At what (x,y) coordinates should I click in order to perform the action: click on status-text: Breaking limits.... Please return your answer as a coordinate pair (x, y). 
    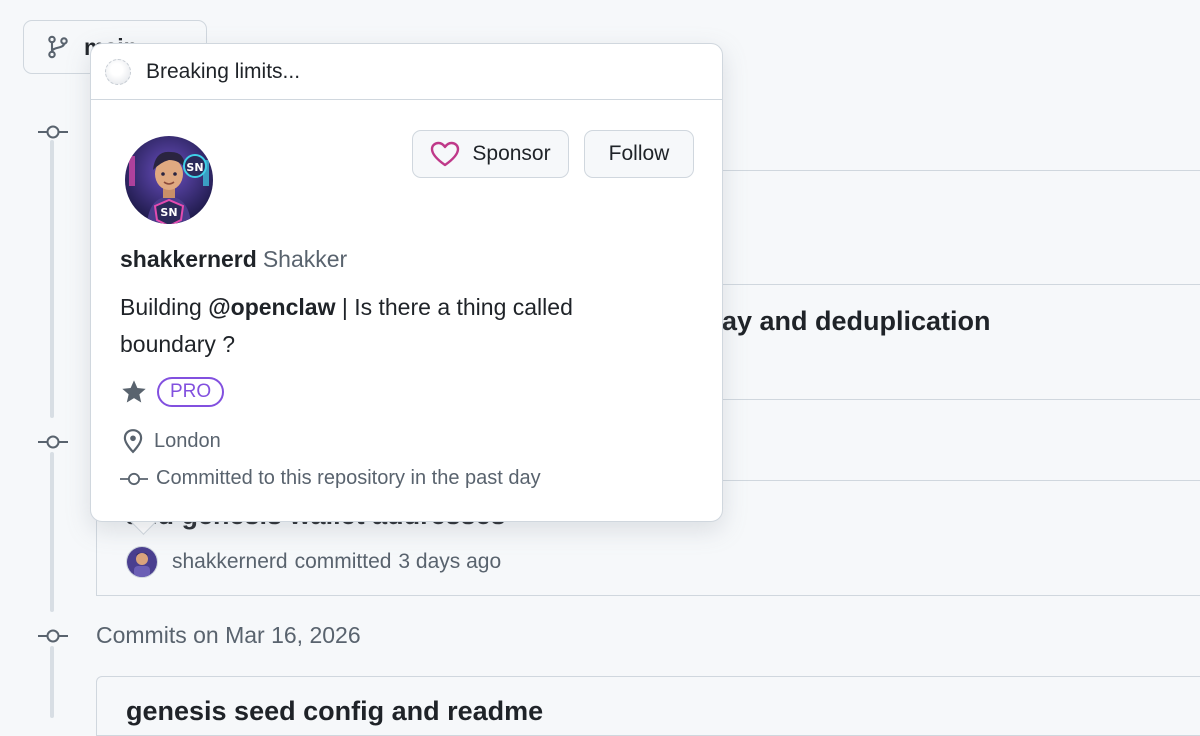
    Looking at the image, I should click on (223, 71).